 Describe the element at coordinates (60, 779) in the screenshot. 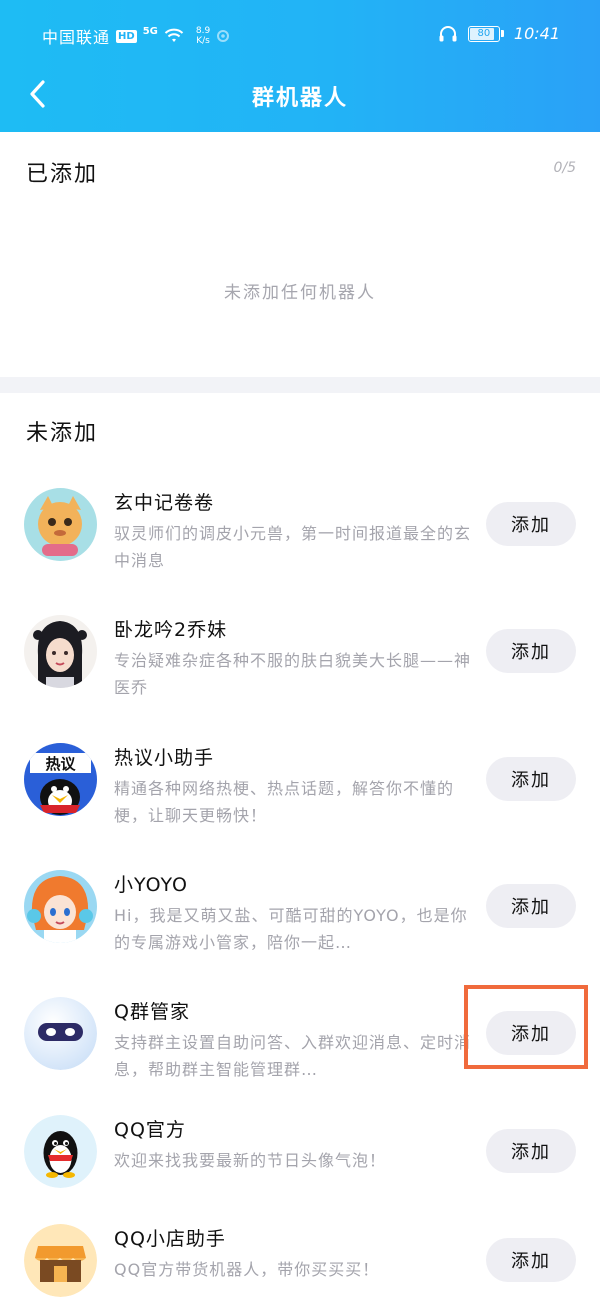

I see `bot-avatar-penguin-hot-icon: 热议` at that location.